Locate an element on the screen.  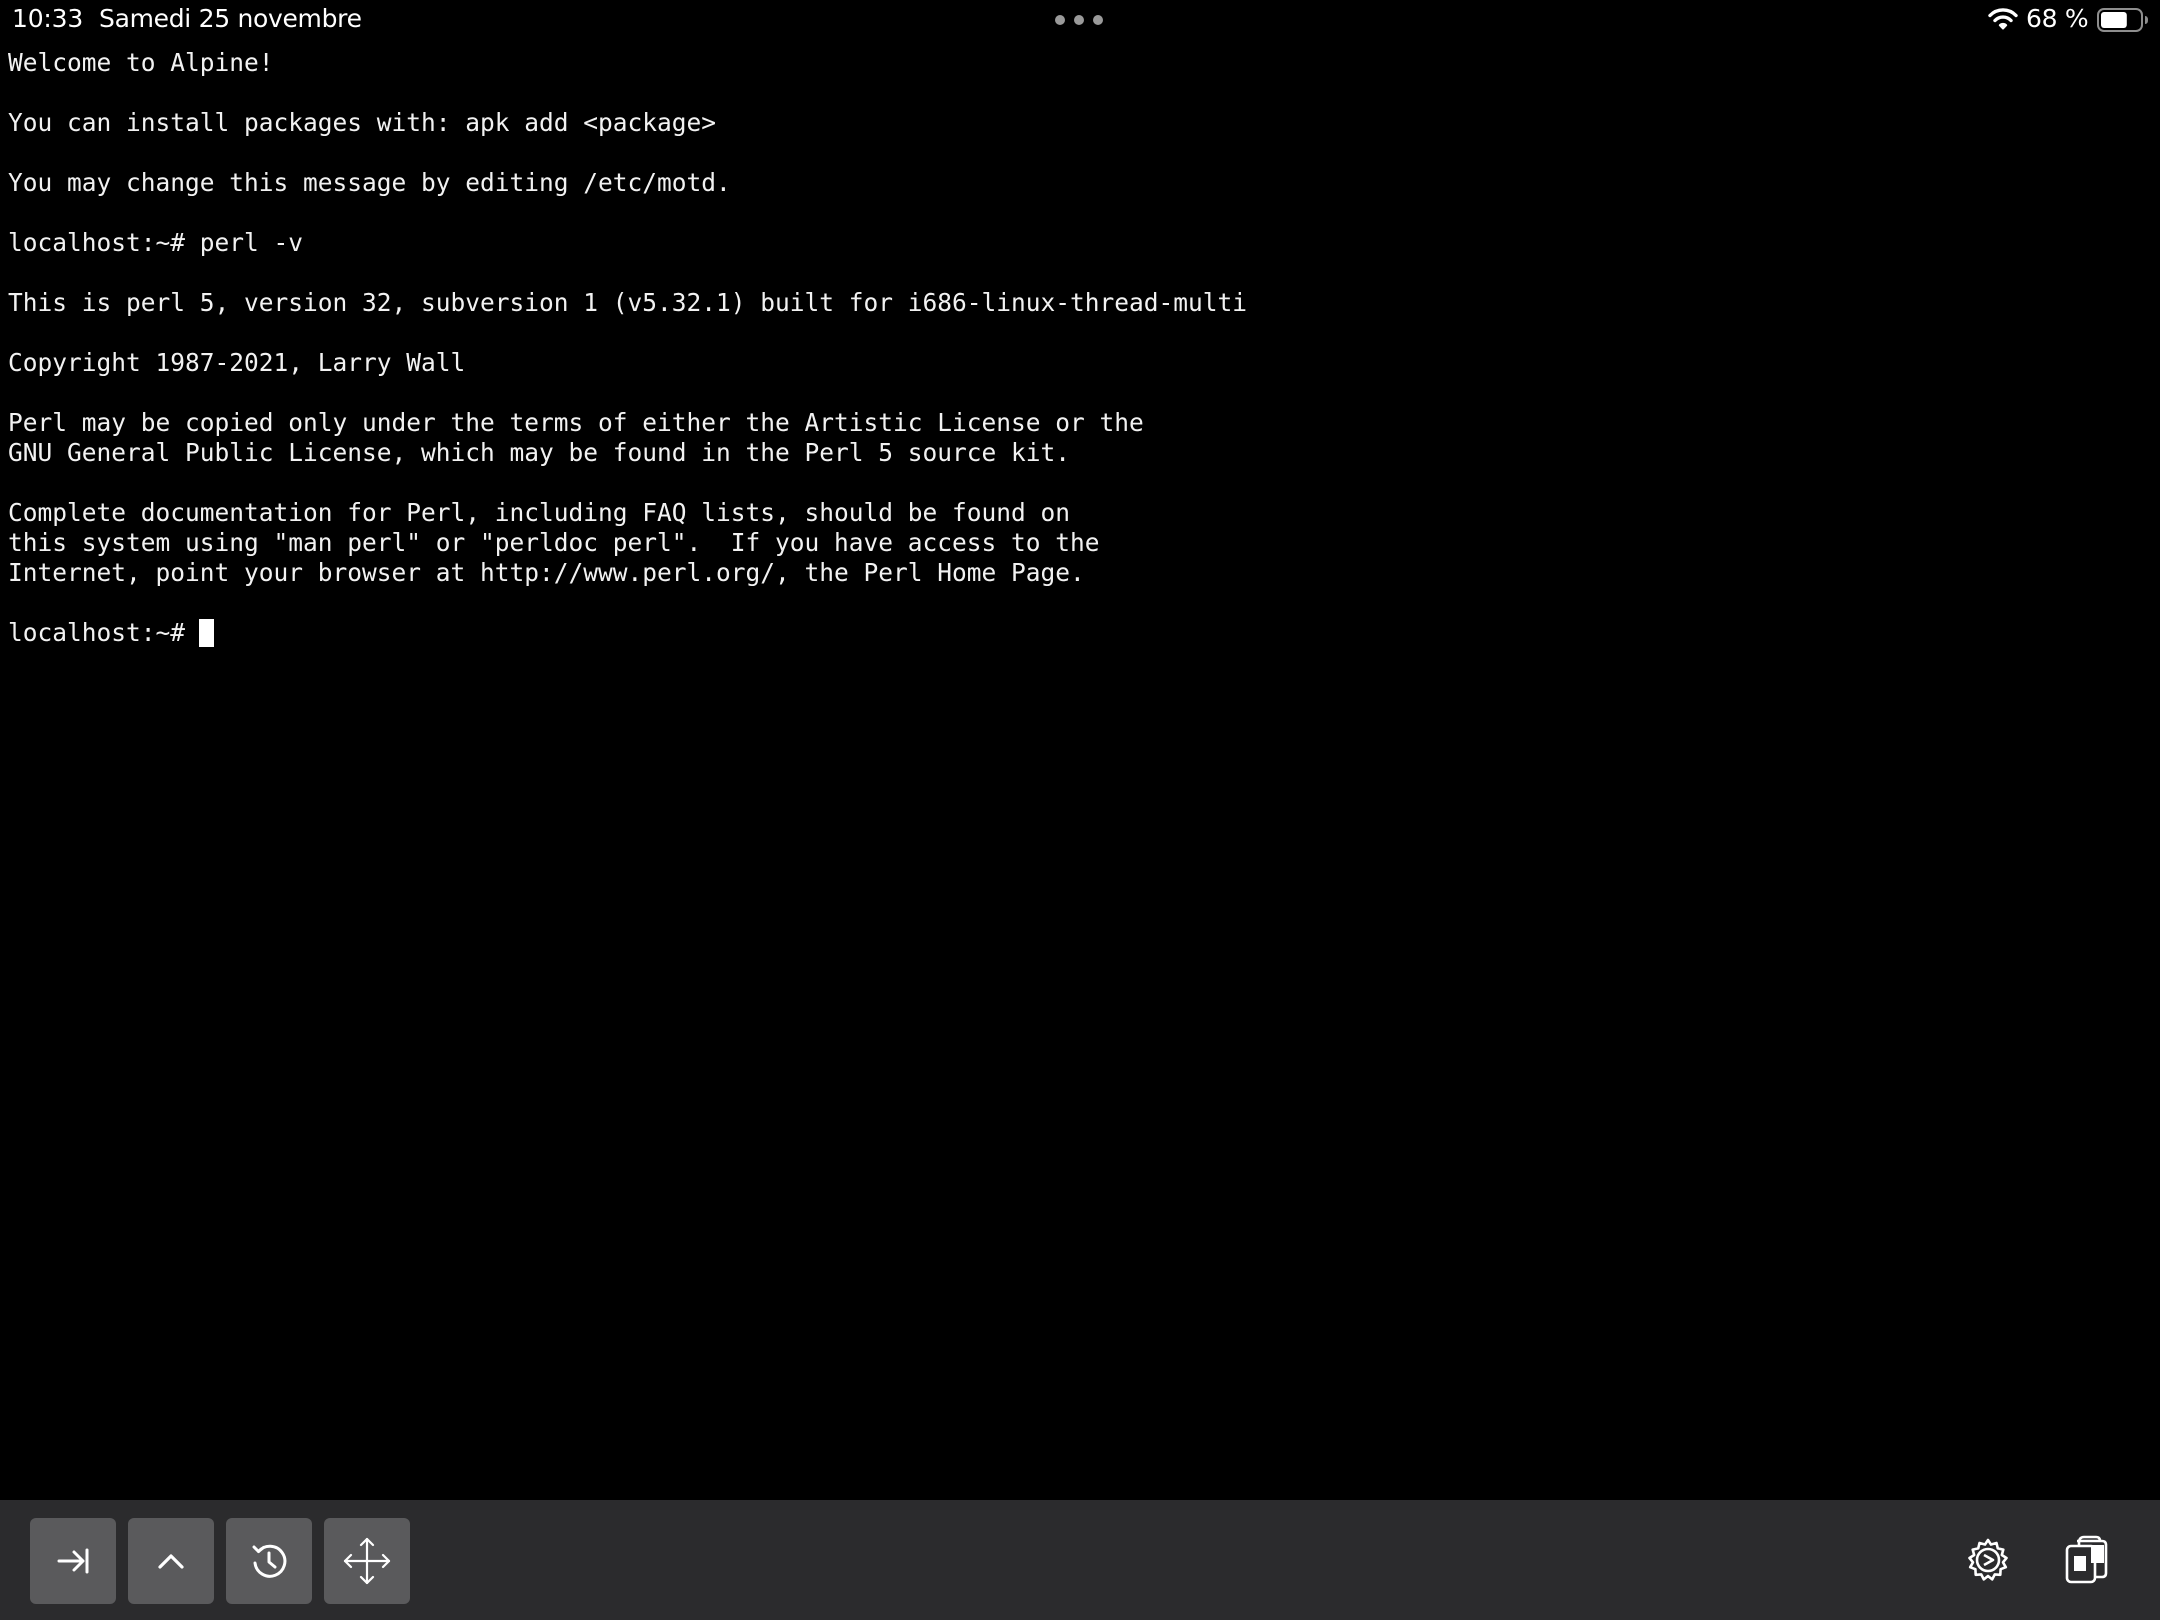
clipboard-icon is located at coordinates (2086, 1559).